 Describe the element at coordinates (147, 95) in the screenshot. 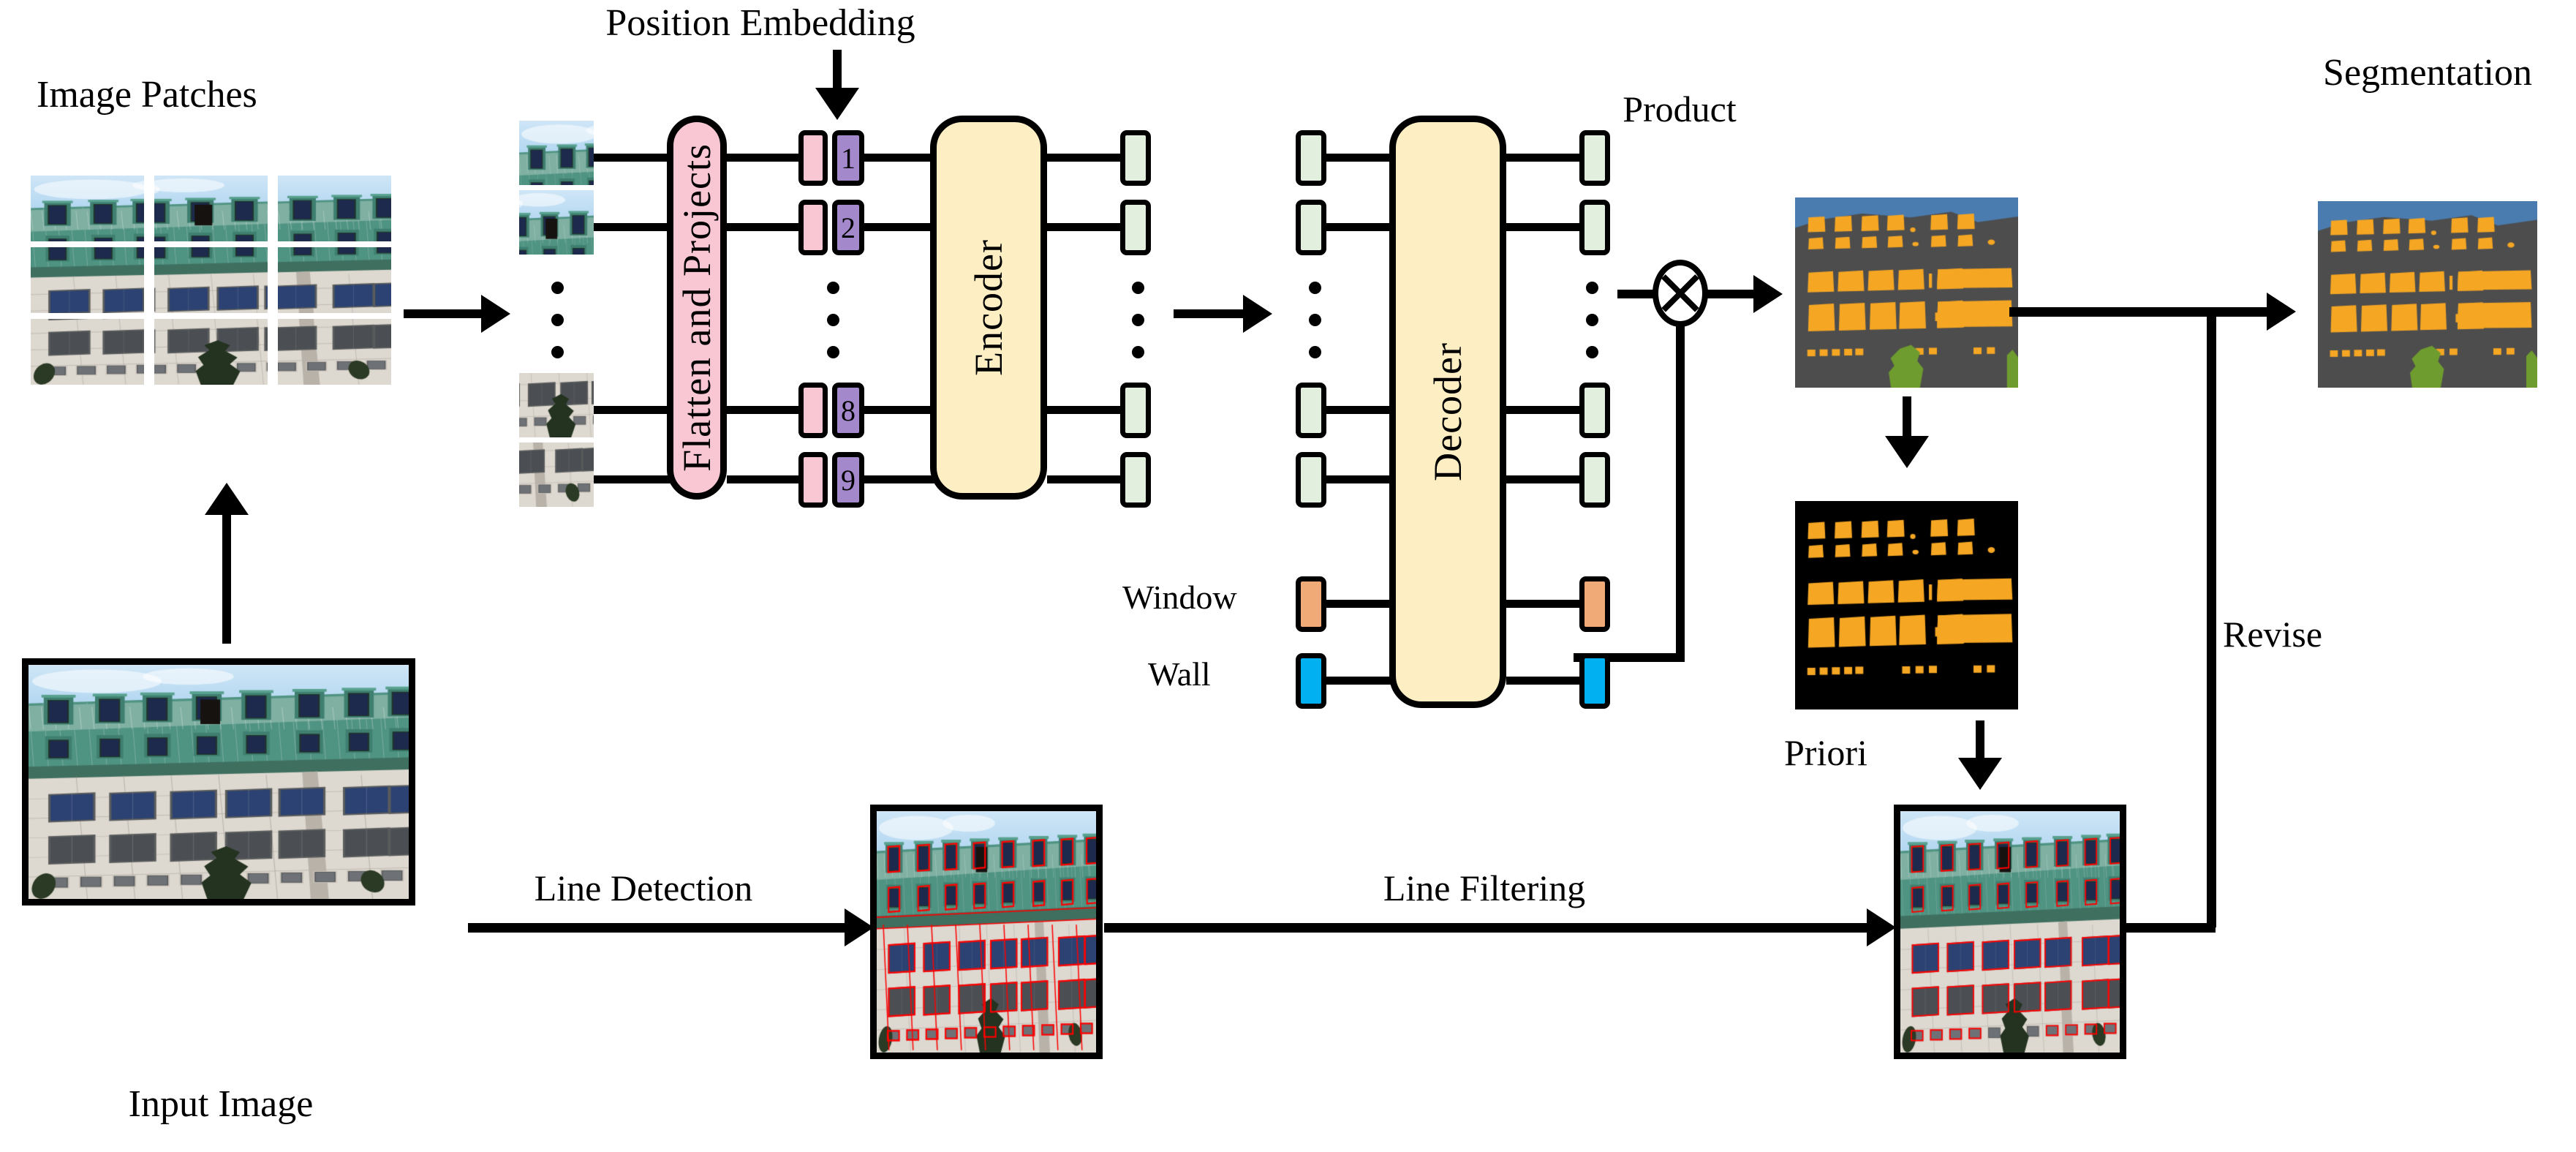

I see `image-patches-label: Image Patches` at that location.